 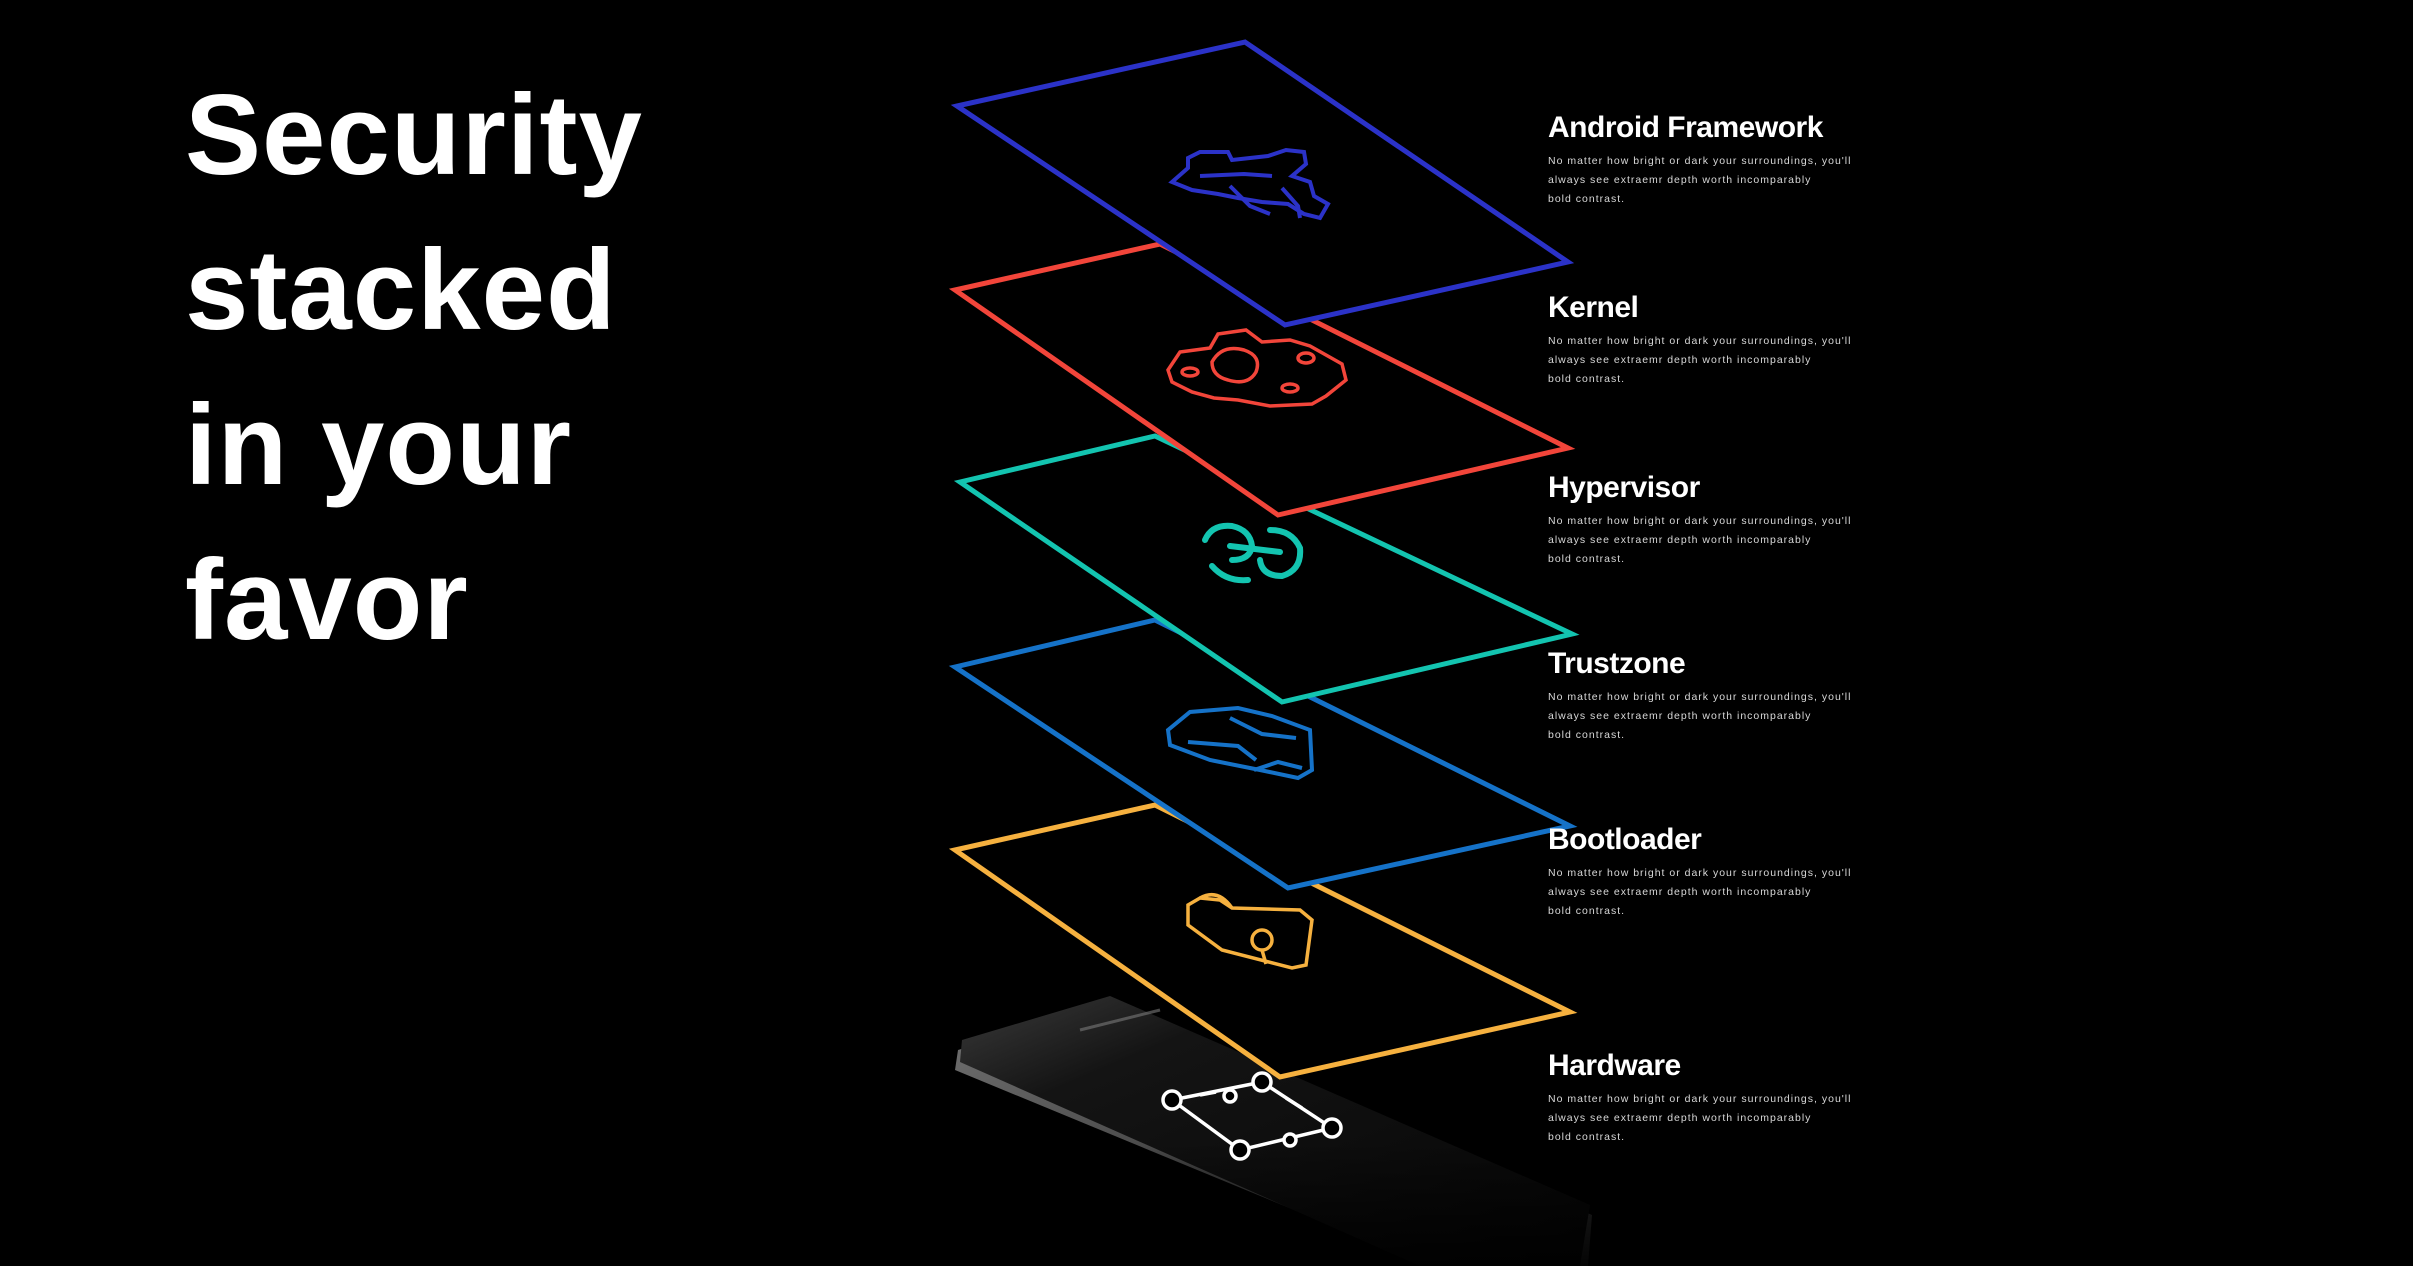 I want to click on layer-title: Hardware, so click(x=1614, y=1065).